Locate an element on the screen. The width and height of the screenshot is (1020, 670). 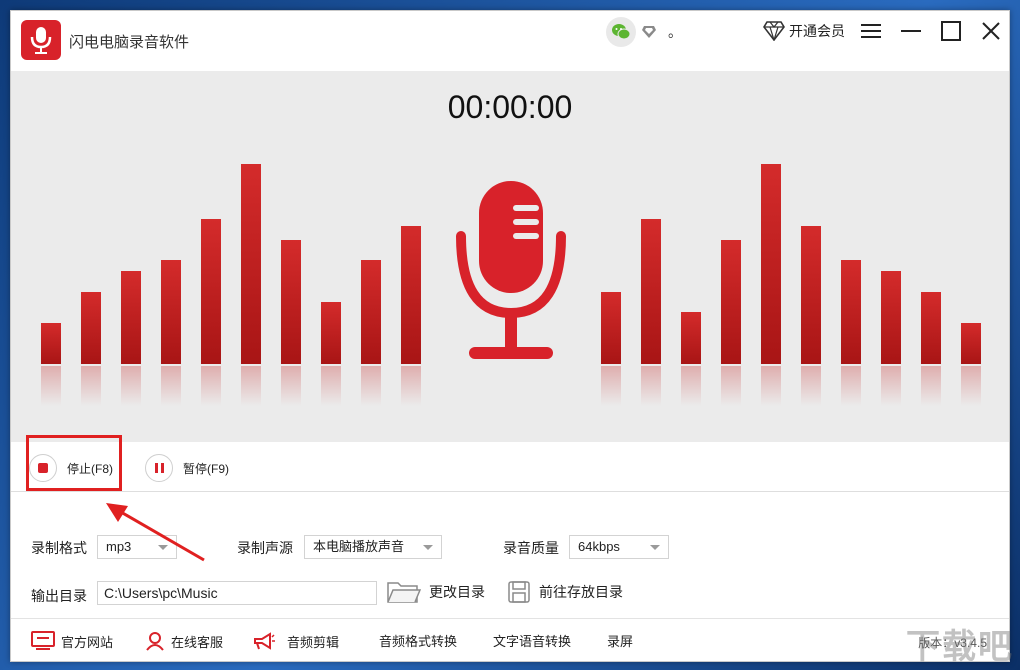
quality-select: 64kbps is located at coordinates (619, 547).